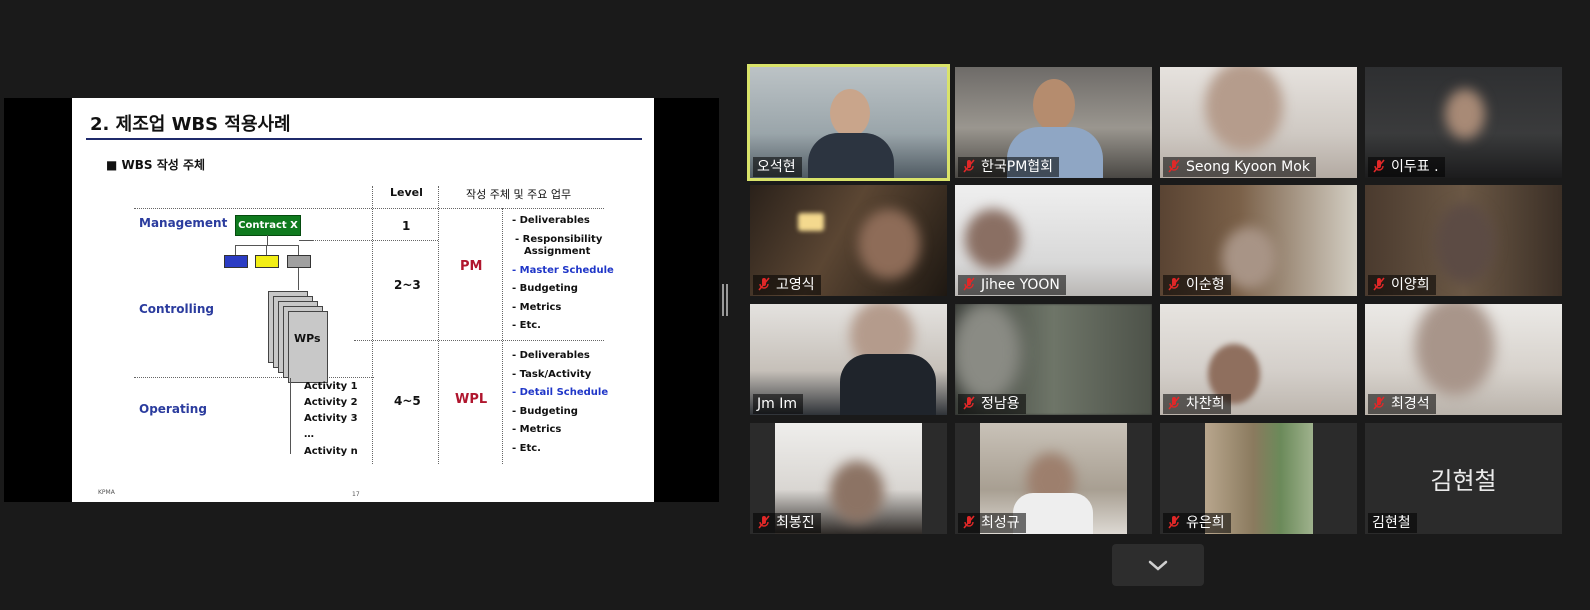 This screenshot has width=1590, height=610. Describe the element at coordinates (519, 194) in the screenshot. I see `role-header: 작성 주체 및 주요 업무` at that location.